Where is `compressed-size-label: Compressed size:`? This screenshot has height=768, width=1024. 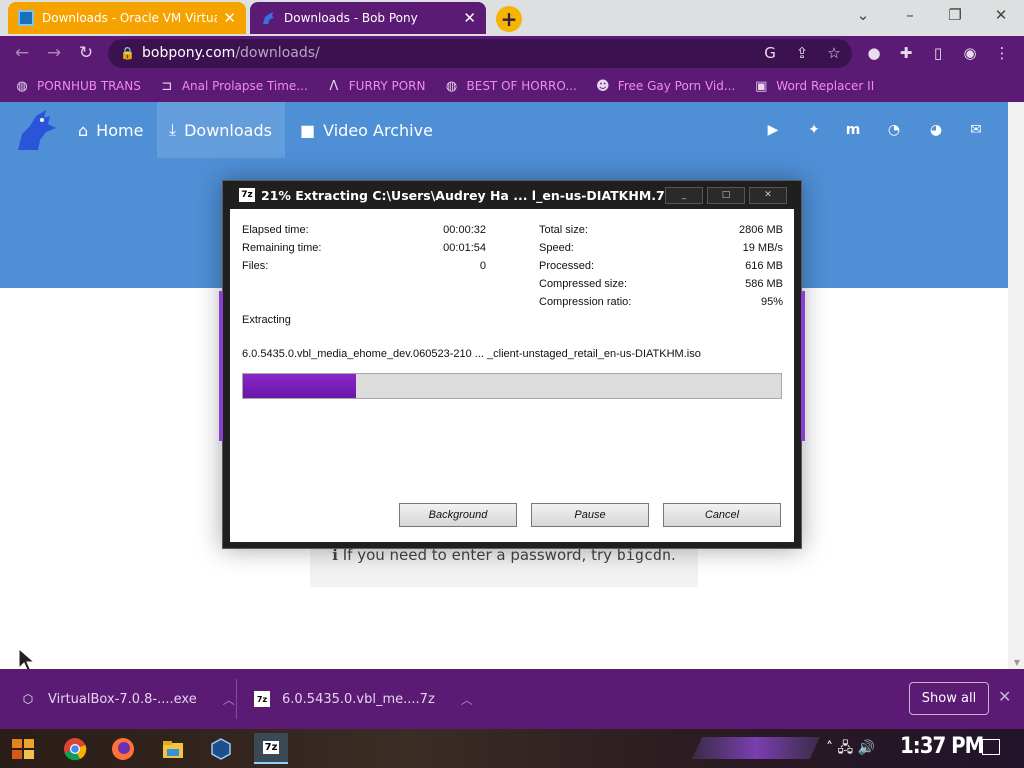
compressed-size-label: Compressed size: is located at coordinates (583, 284).